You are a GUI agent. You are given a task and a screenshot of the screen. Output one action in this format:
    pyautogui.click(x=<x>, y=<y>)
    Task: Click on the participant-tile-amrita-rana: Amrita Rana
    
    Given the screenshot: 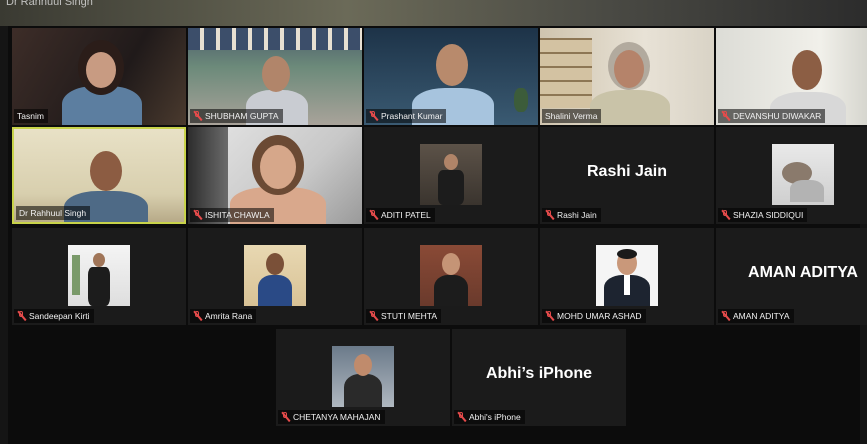 What is the action you would take?
    pyautogui.click(x=275, y=276)
    